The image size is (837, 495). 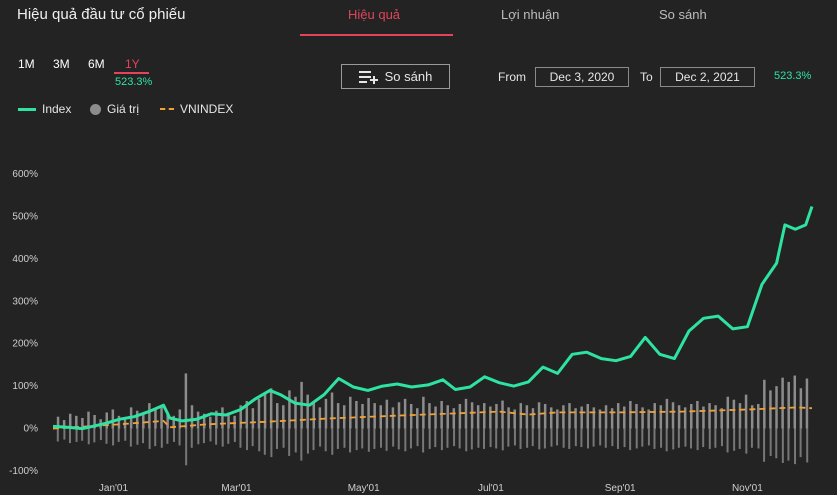 I want to click on x-tick-label: May'01, so click(x=364, y=488).